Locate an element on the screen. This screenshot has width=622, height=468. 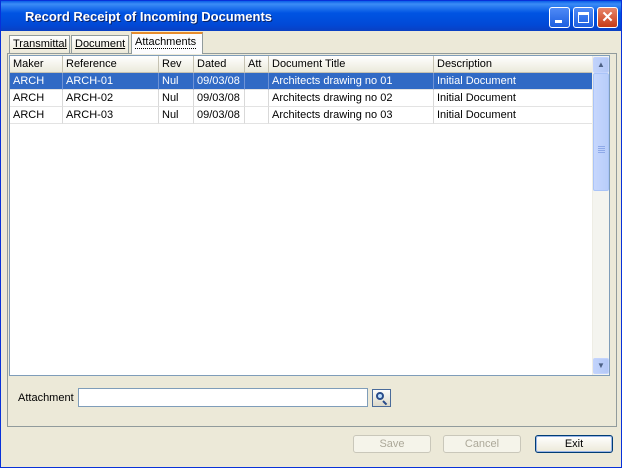
scroll-up-button: ▲ is located at coordinates (601, 65).